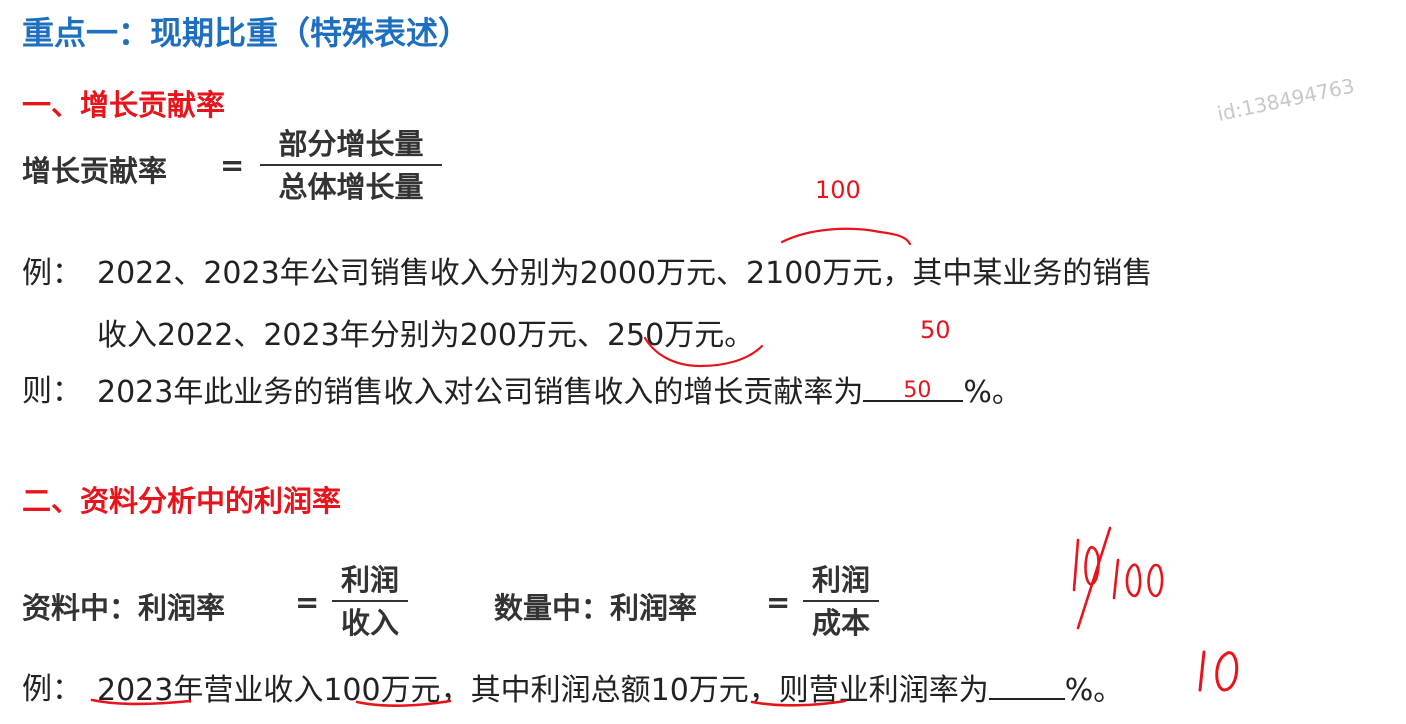 The height and width of the screenshot is (724, 1406). What do you see at coordinates (52, 273) in the screenshot?
I see `example-label-1: 例：` at bounding box center [52, 273].